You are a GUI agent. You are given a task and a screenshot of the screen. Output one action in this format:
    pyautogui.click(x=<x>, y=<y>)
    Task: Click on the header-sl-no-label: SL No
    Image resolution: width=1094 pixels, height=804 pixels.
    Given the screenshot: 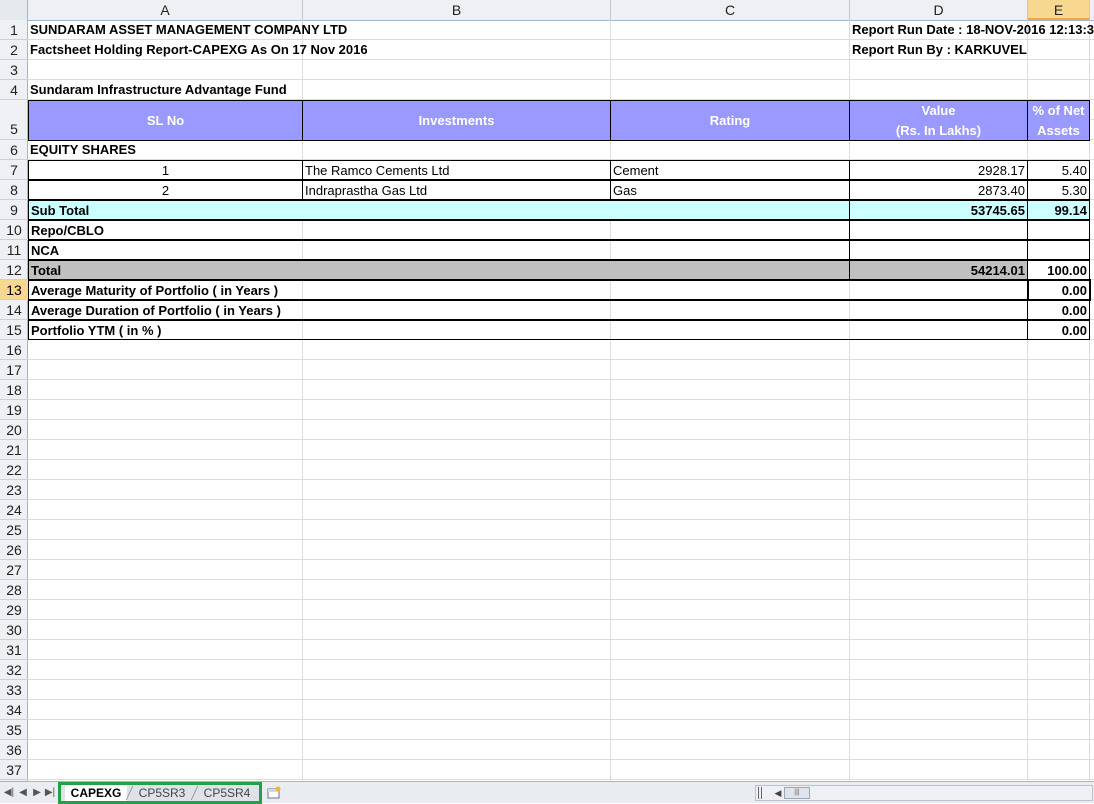 What is the action you would take?
    pyautogui.click(x=165, y=120)
    